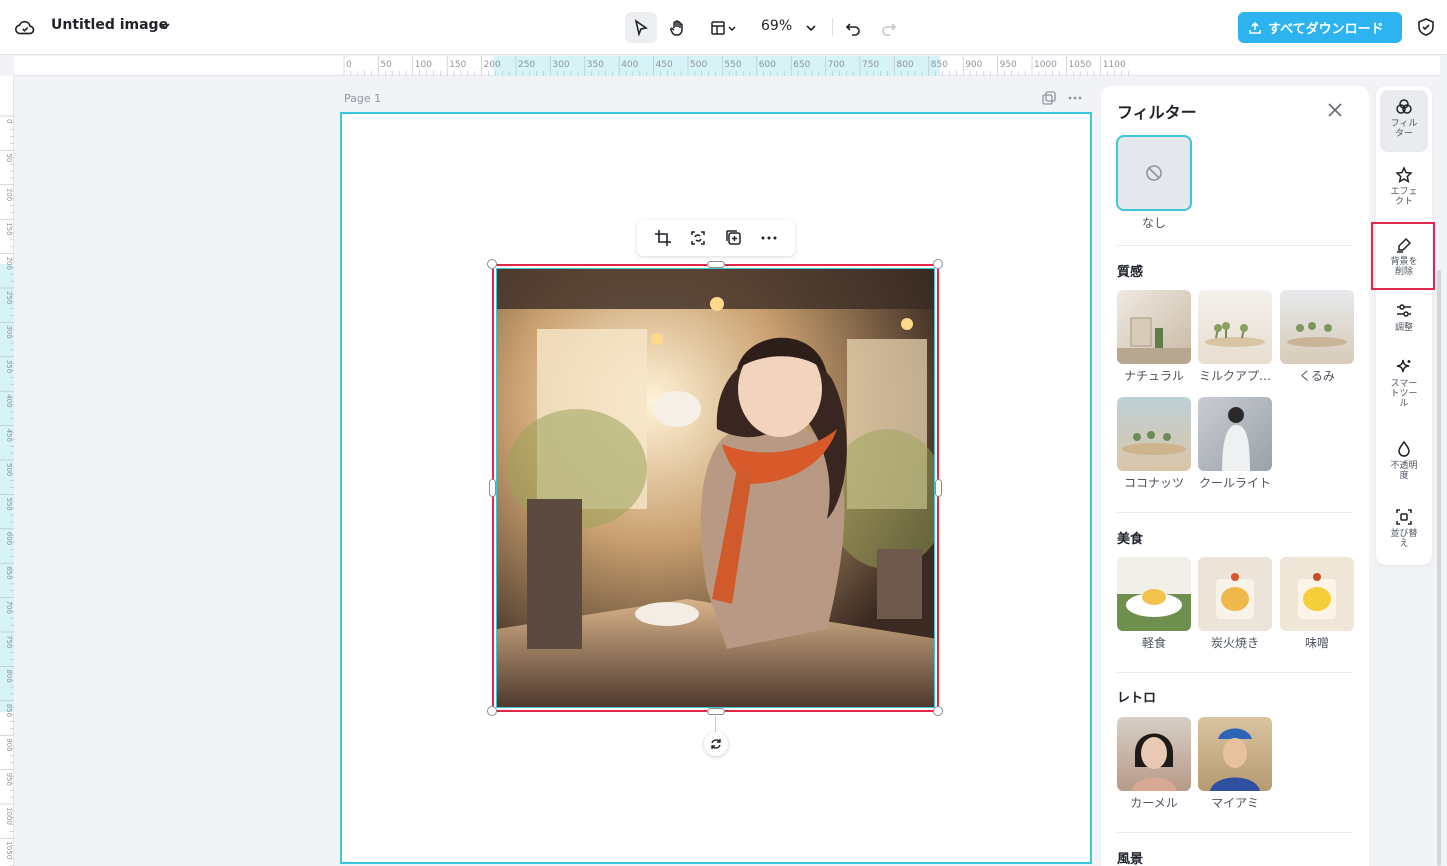 This screenshot has height=866, width=1447. What do you see at coordinates (734, 238) in the screenshot?
I see `duplicate-icon` at bounding box center [734, 238].